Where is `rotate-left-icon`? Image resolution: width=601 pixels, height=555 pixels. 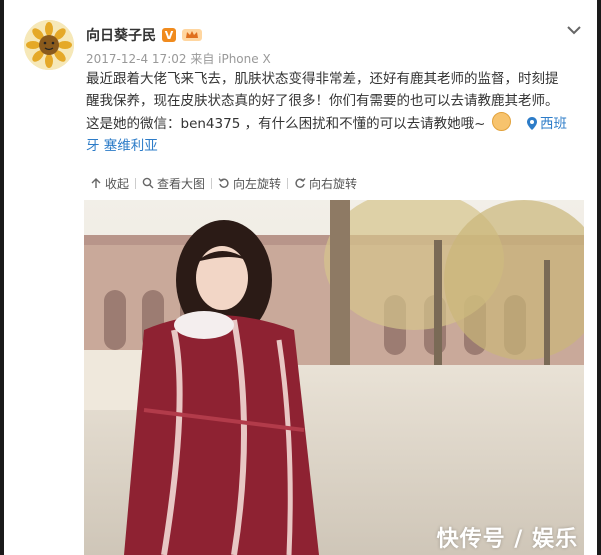 rotate-left-icon is located at coordinates (223, 183).